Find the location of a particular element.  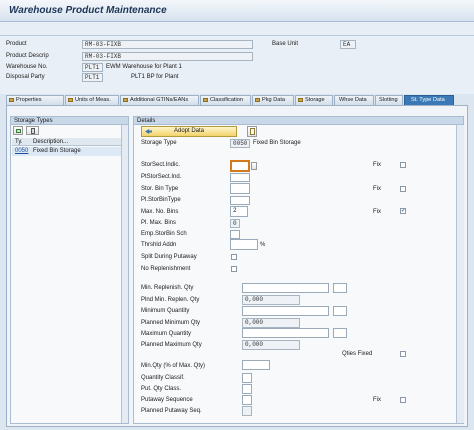

max-no-bins-label: Max. No. Bins is located at coordinates (160, 212).